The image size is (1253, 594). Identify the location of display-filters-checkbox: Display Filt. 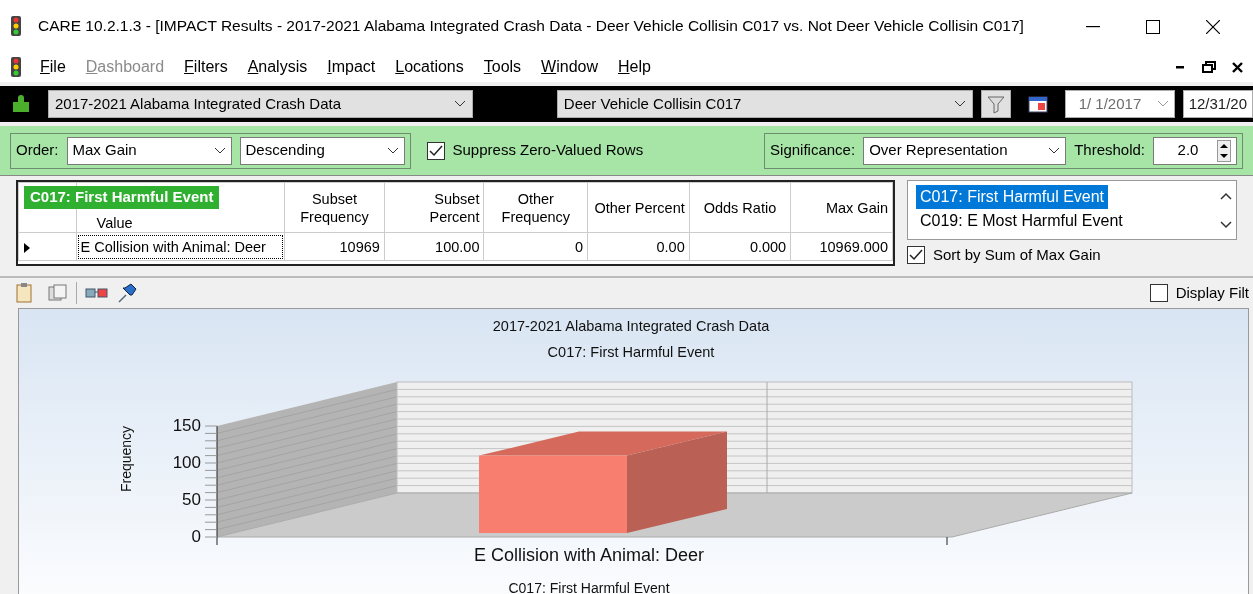
(1199, 293).